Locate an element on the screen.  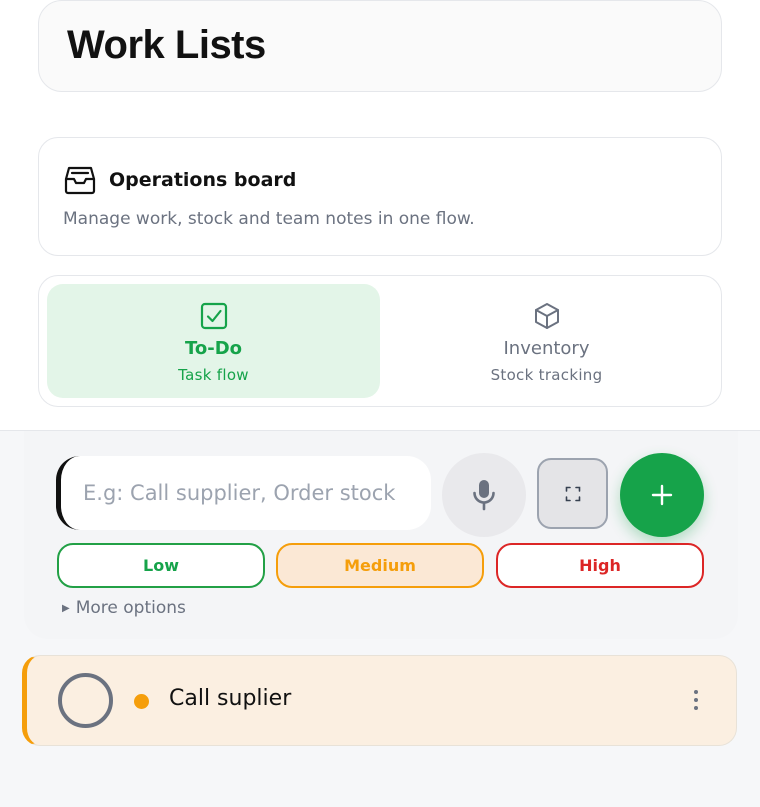
plus-icon is located at coordinates (662, 495).